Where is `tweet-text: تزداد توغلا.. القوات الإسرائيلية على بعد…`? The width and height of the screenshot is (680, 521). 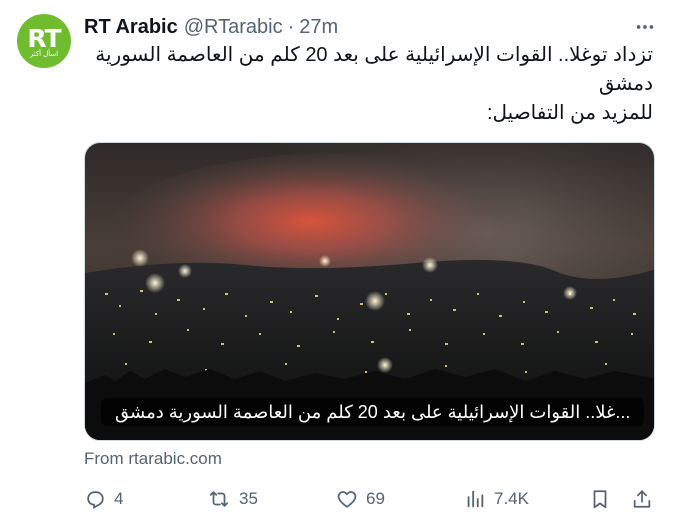
tweet-text: تزداد توغلا.. القوات الإسرائيلية على بعد… is located at coordinates (368, 84).